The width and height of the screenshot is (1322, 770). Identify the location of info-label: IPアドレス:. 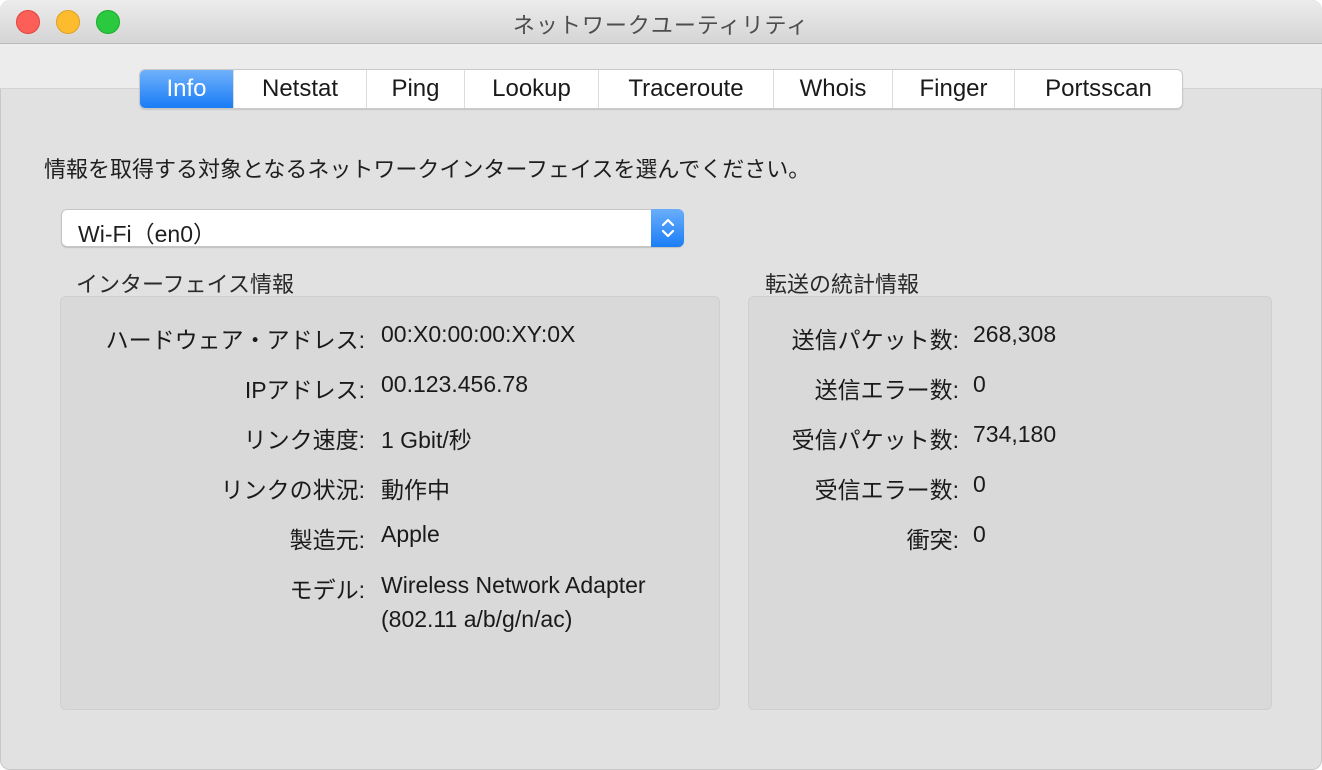
(304, 390).